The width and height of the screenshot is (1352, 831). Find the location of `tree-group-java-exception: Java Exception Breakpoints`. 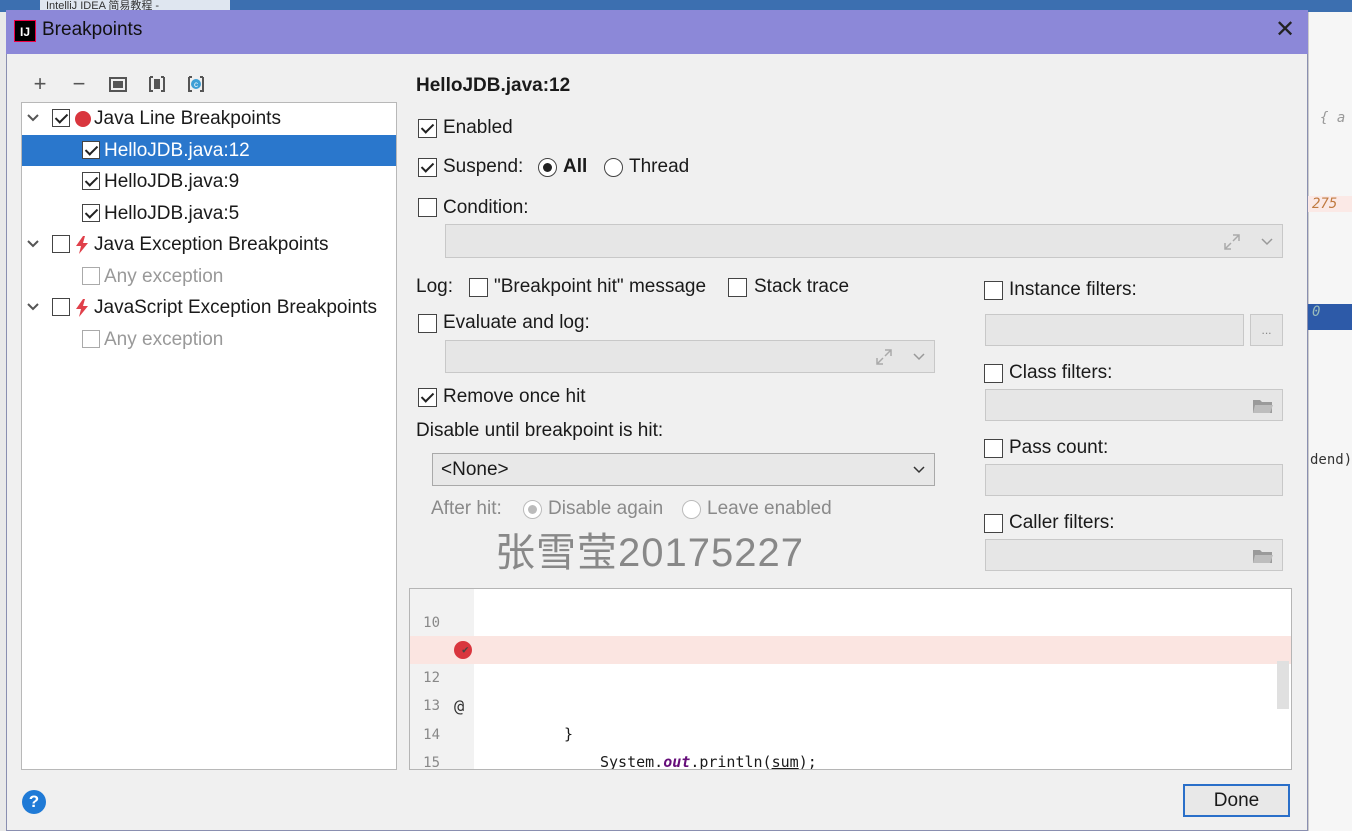

tree-group-java-exception: Java Exception Breakpoints is located at coordinates (209, 244).